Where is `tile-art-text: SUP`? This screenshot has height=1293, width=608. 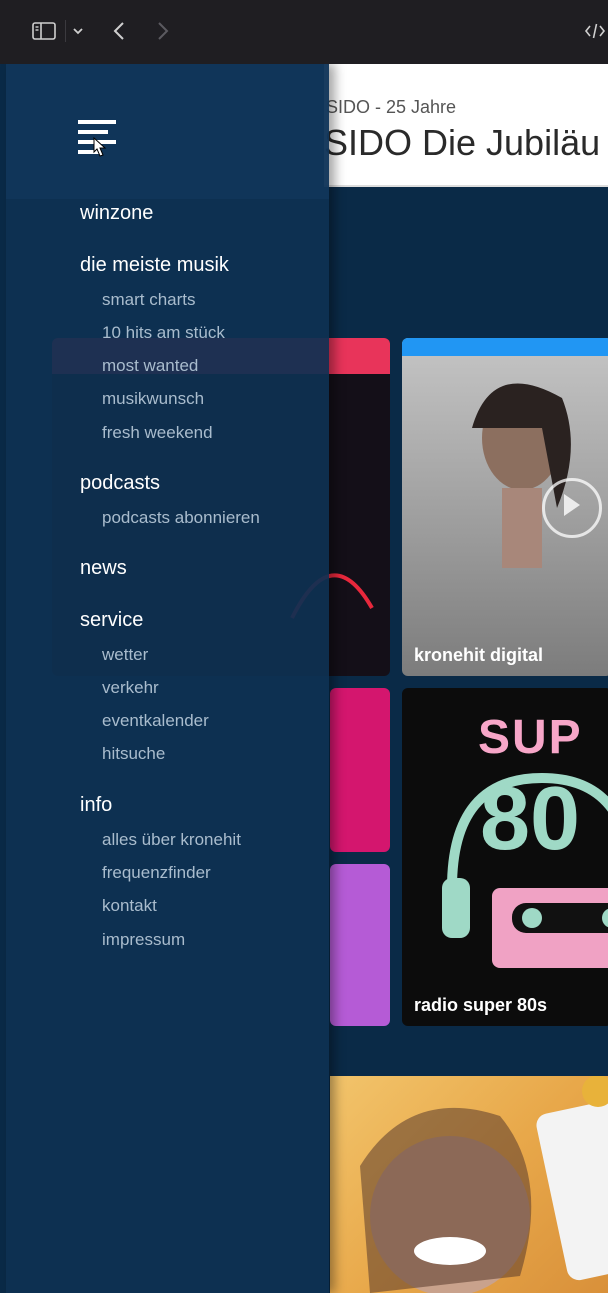 tile-art-text: SUP is located at coordinates (530, 737).